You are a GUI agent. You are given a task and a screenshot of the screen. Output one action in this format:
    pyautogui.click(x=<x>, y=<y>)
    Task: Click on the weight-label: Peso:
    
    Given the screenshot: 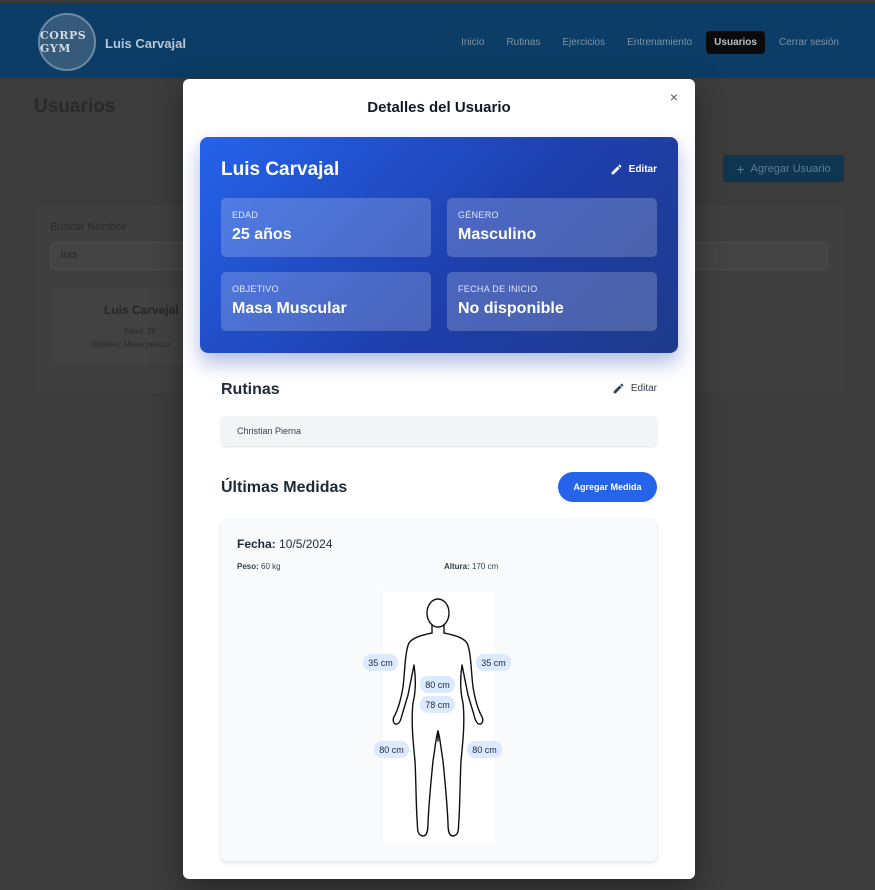 What is the action you would take?
    pyautogui.click(x=248, y=566)
    